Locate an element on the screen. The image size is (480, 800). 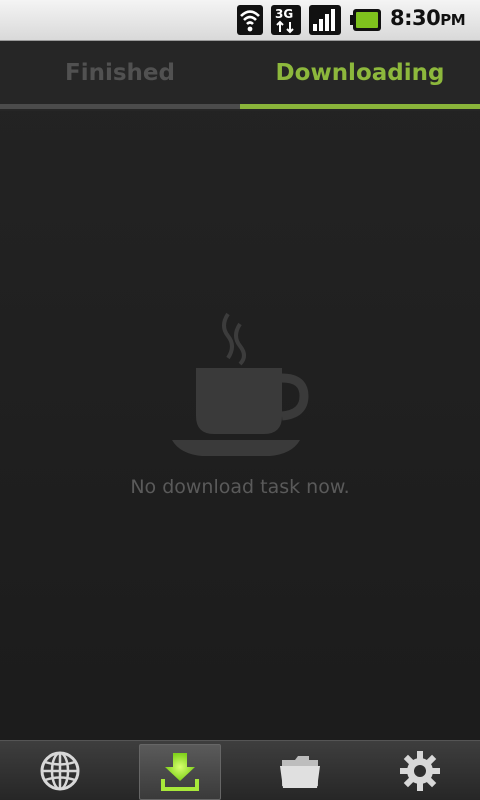
nav-browser-button is located at coordinates (60, 771).